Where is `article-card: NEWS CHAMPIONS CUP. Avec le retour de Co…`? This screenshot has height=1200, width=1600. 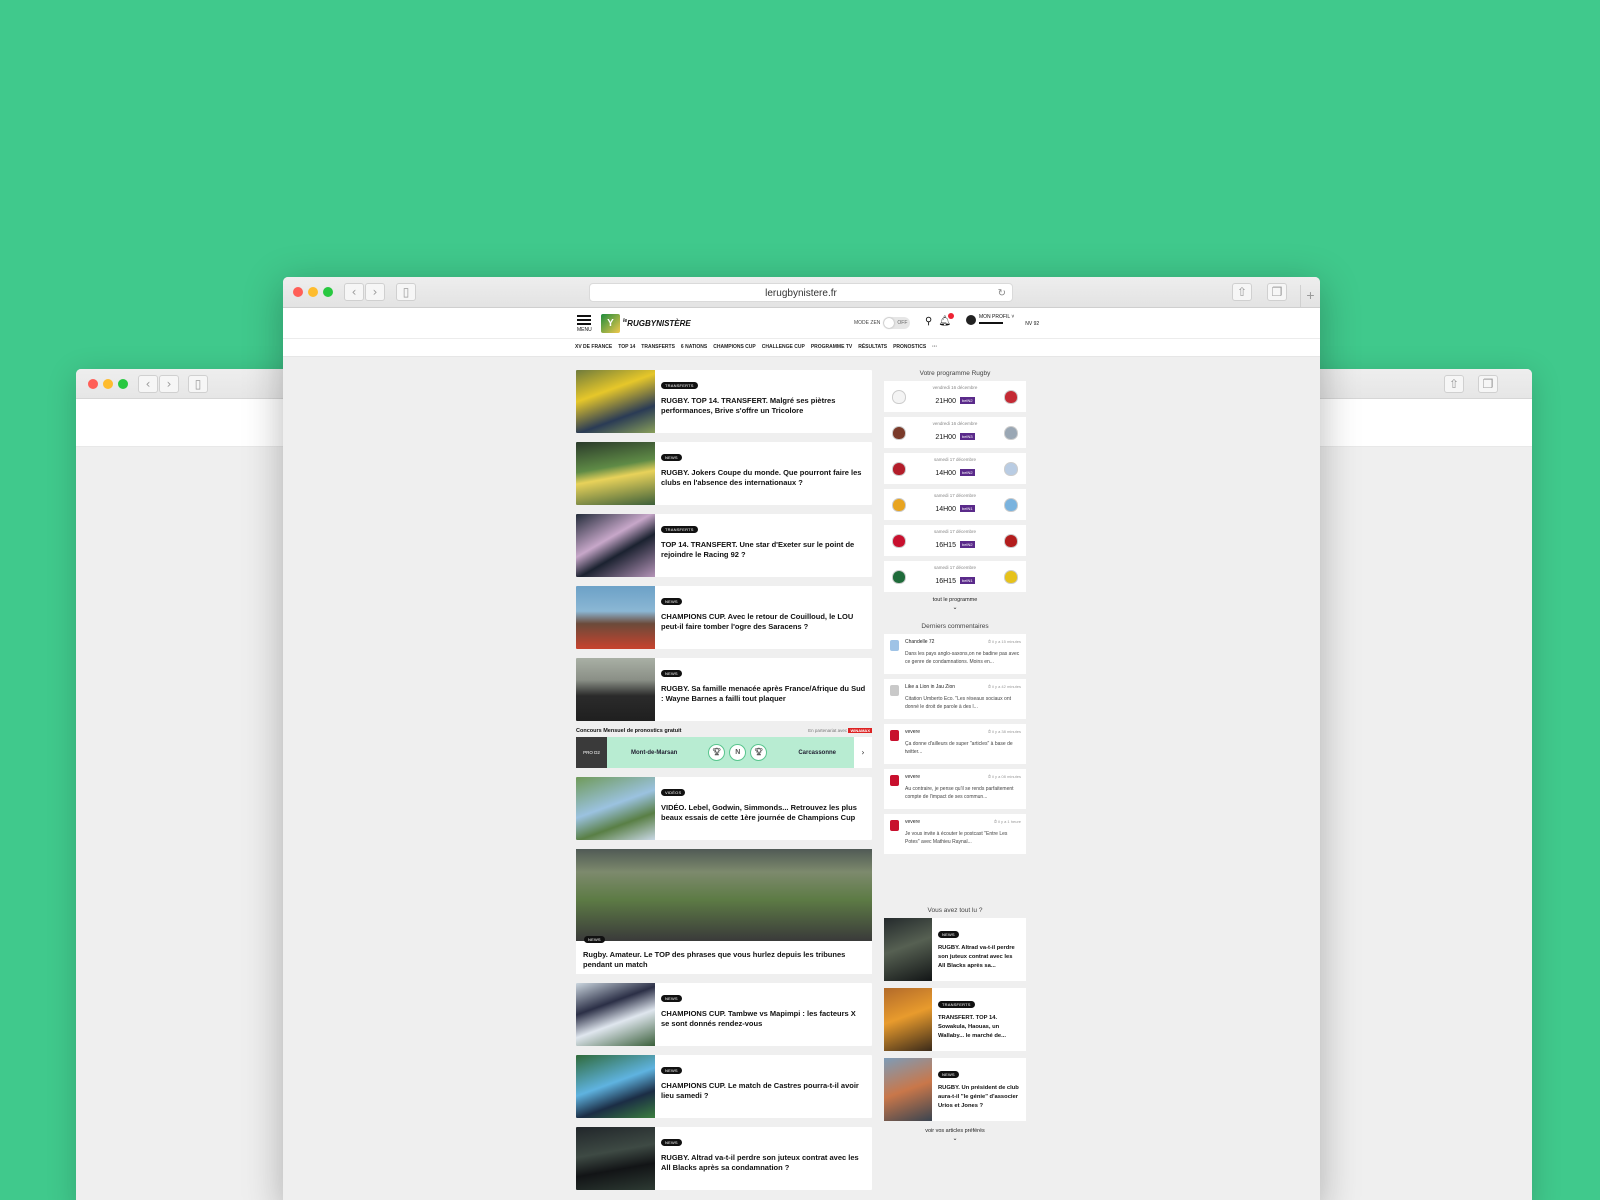
article-card: NEWS CHAMPIONS CUP. Avec le retour de Co… is located at coordinates (724, 617).